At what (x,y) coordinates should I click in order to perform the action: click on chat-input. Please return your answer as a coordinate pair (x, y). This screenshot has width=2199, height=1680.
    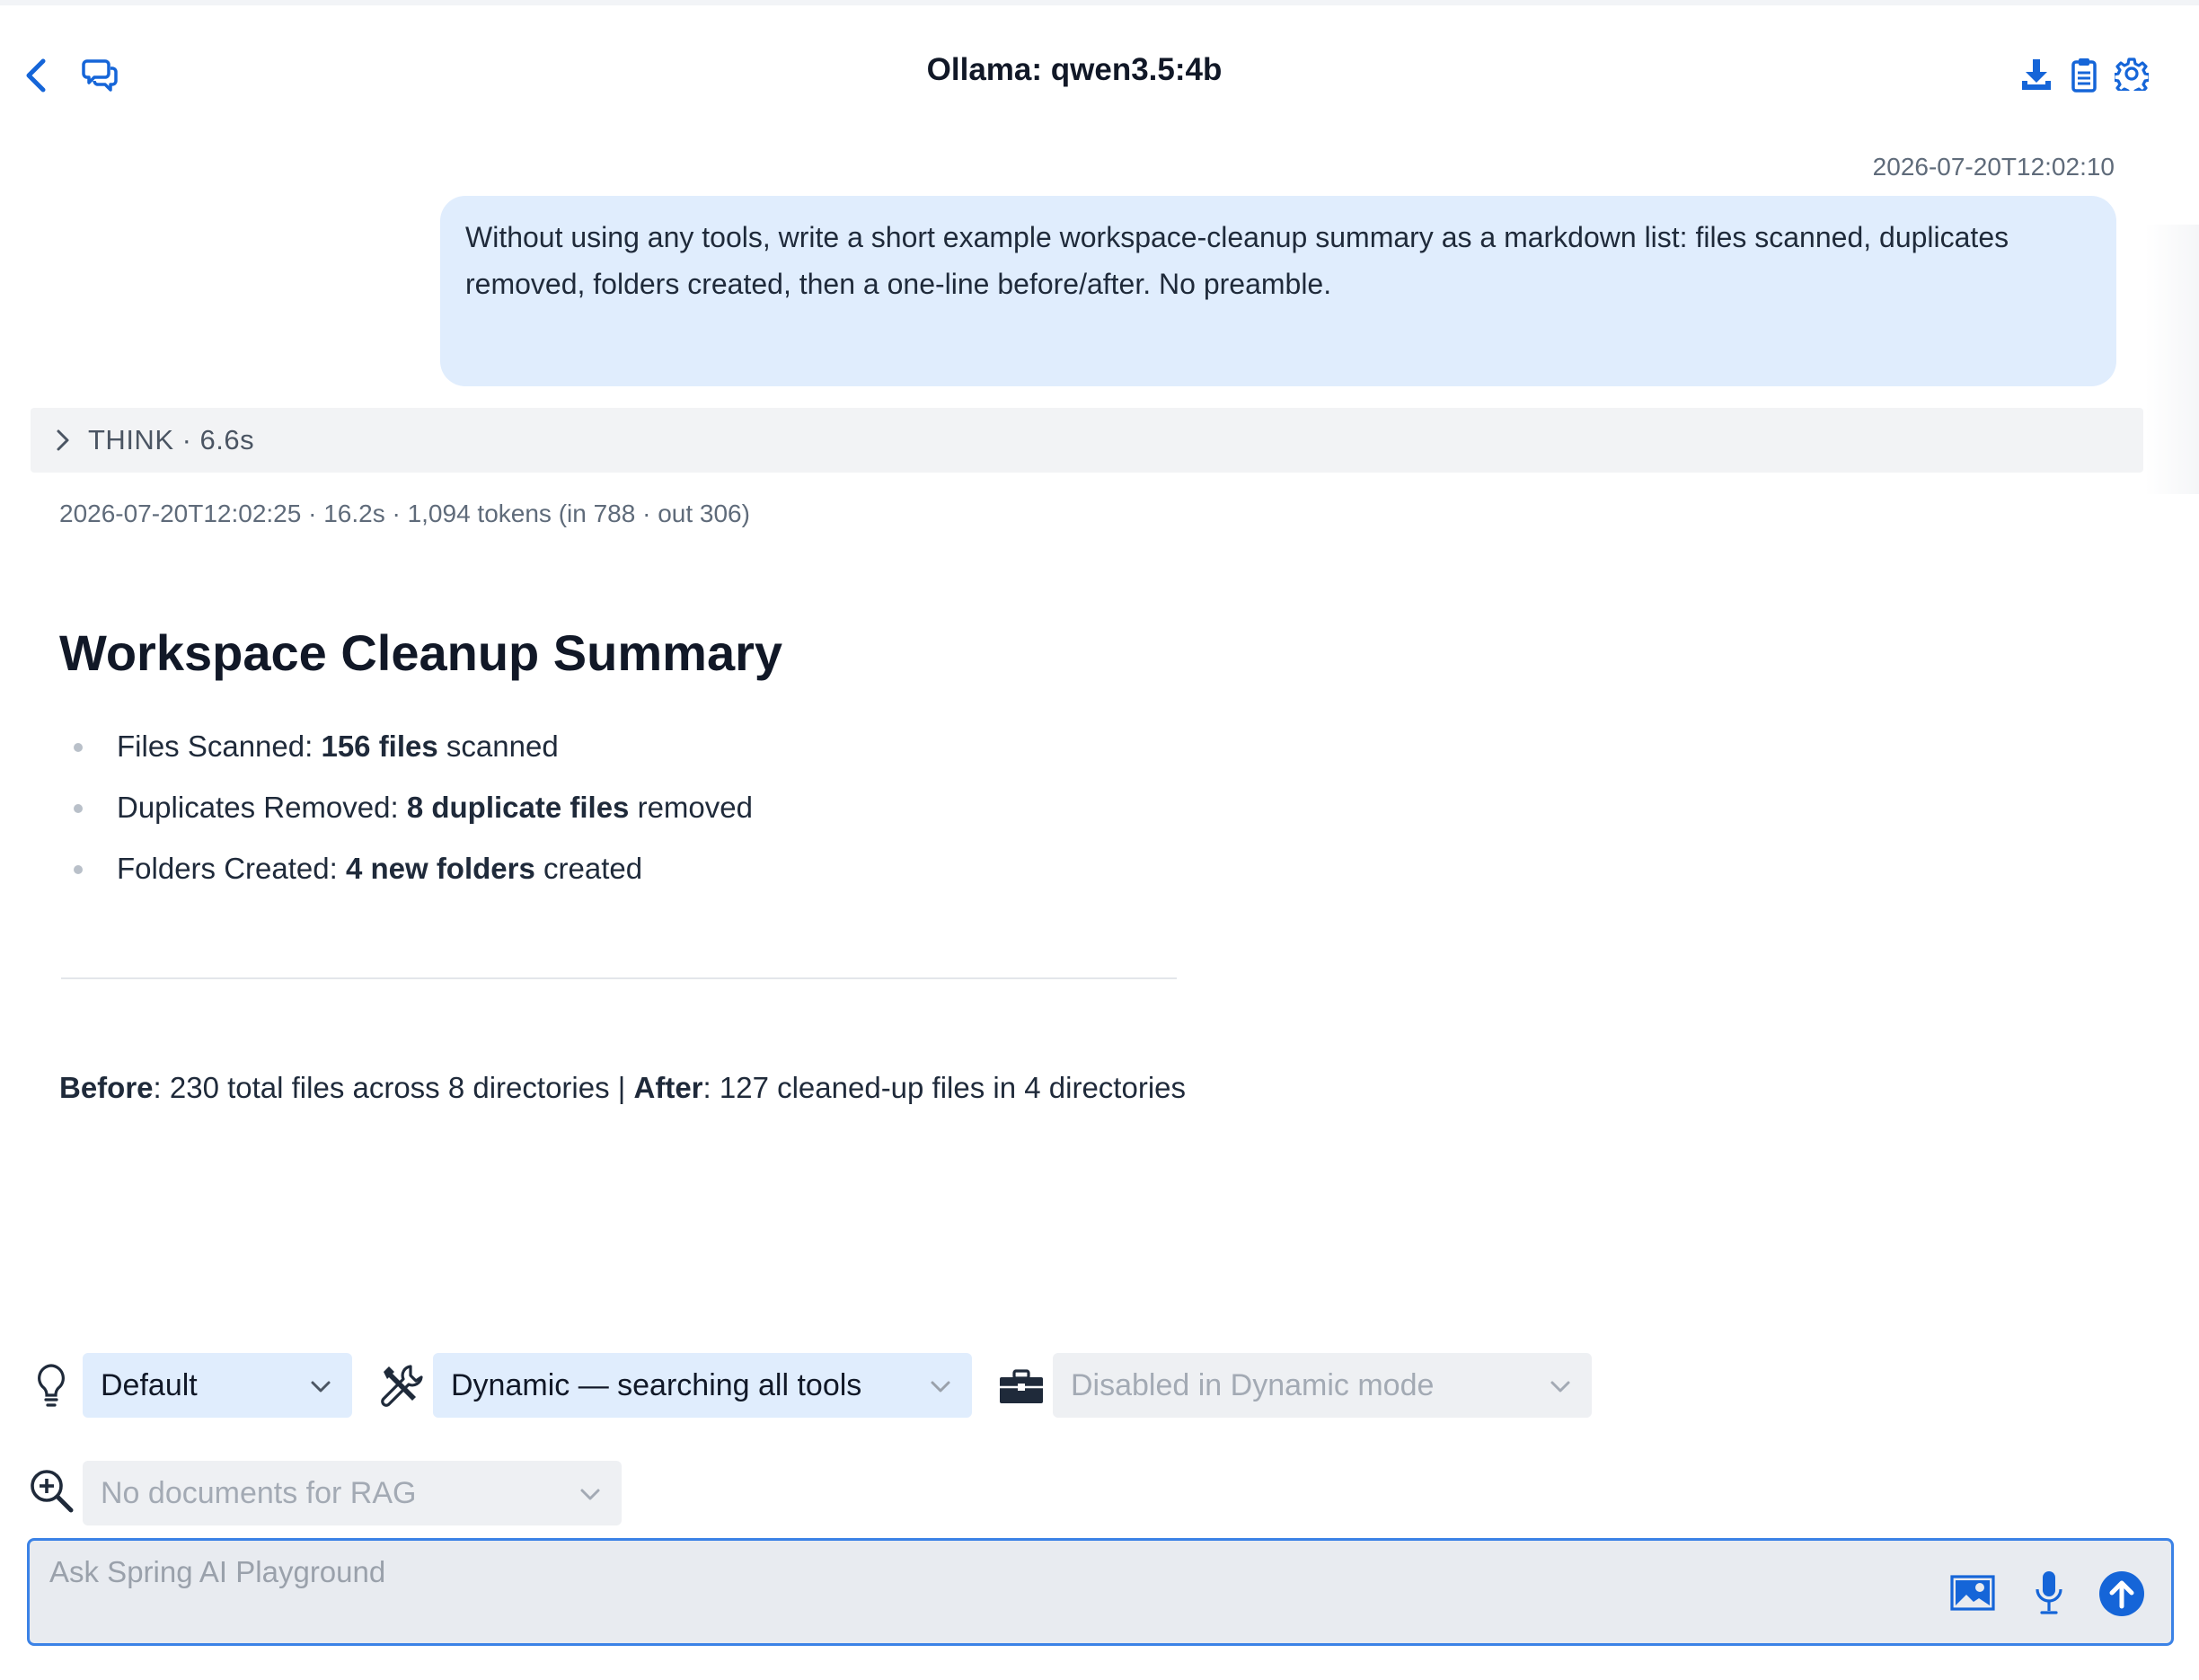
    Looking at the image, I should click on (947, 1572).